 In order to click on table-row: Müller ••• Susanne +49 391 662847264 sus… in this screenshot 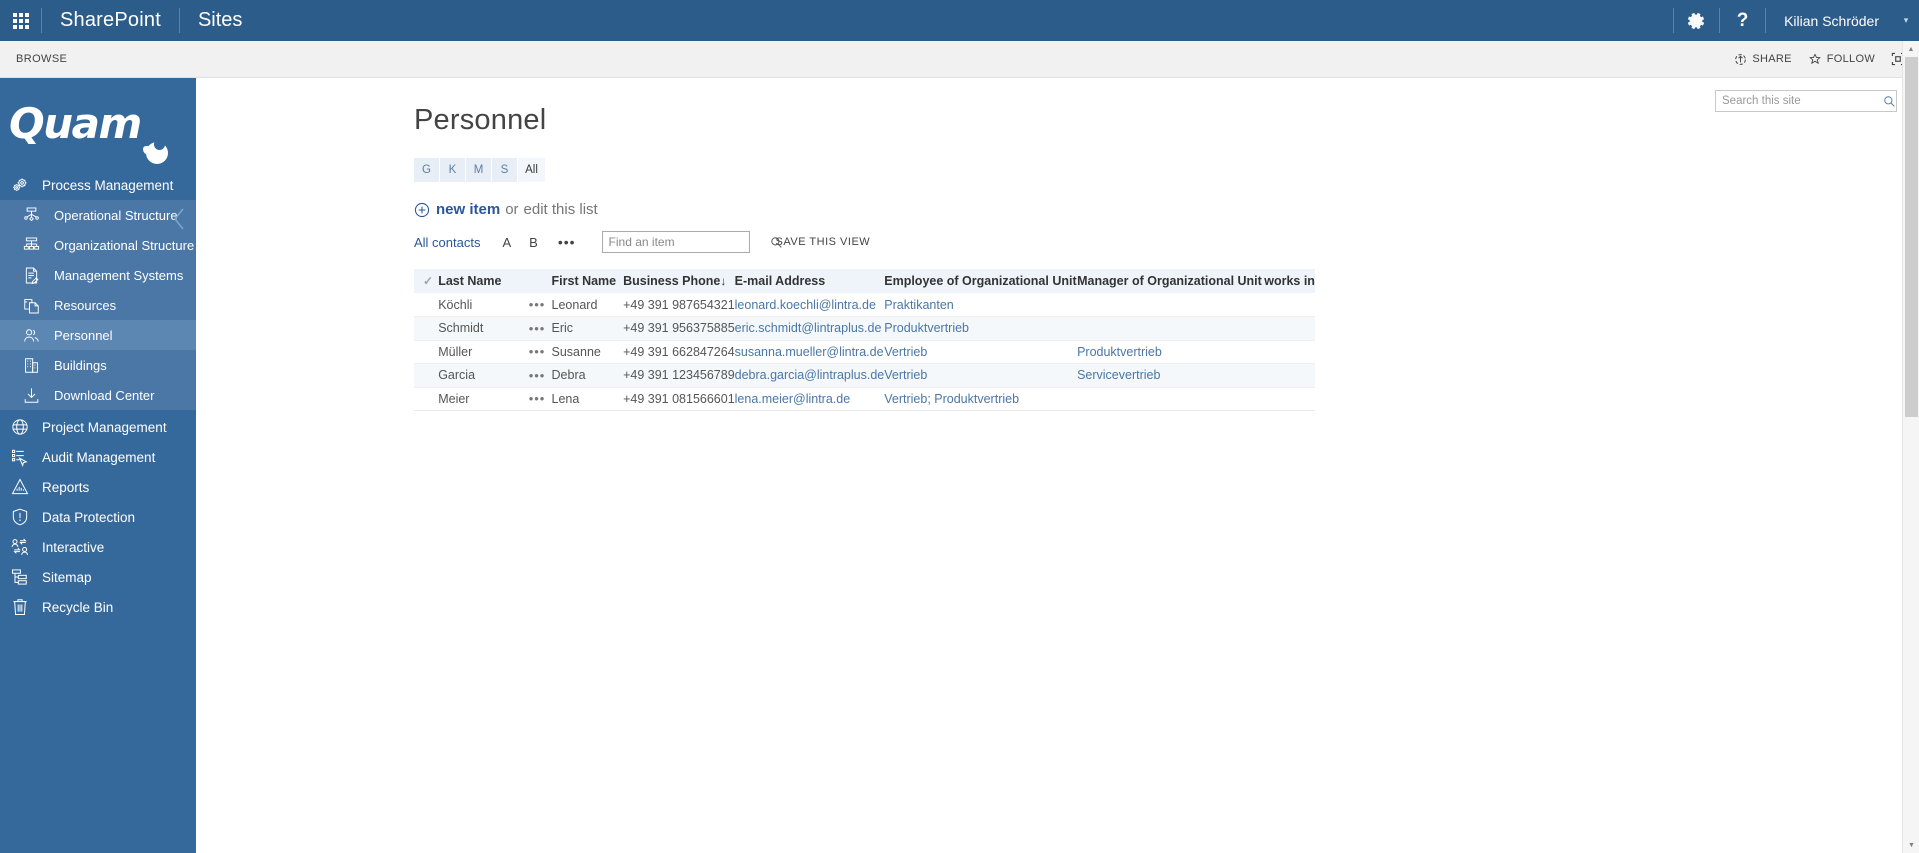, I will do `click(864, 352)`.